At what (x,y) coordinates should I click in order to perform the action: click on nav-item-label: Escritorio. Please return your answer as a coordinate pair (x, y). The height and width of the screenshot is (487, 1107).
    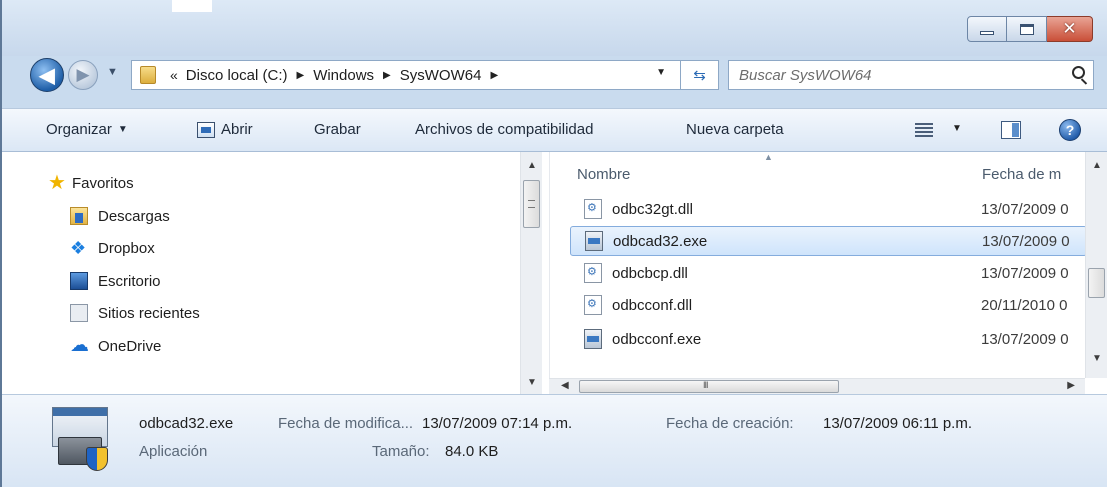
    Looking at the image, I should click on (129, 281).